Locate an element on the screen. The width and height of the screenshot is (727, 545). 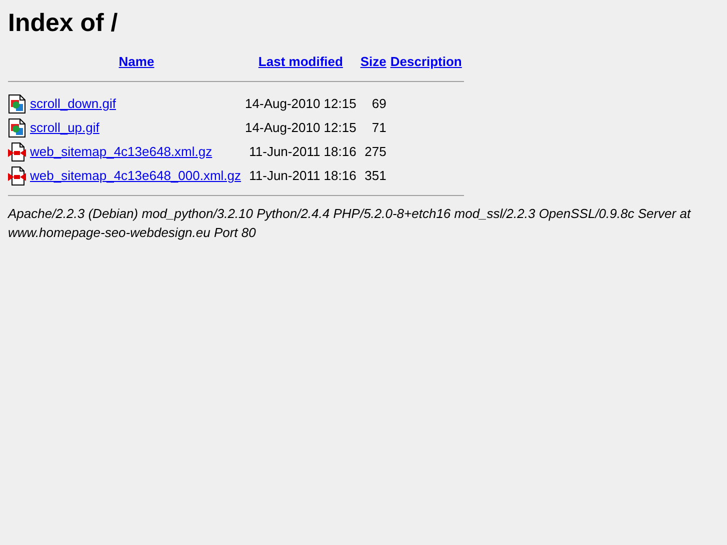
column-sort-link: Last modified is located at coordinates (300, 61).